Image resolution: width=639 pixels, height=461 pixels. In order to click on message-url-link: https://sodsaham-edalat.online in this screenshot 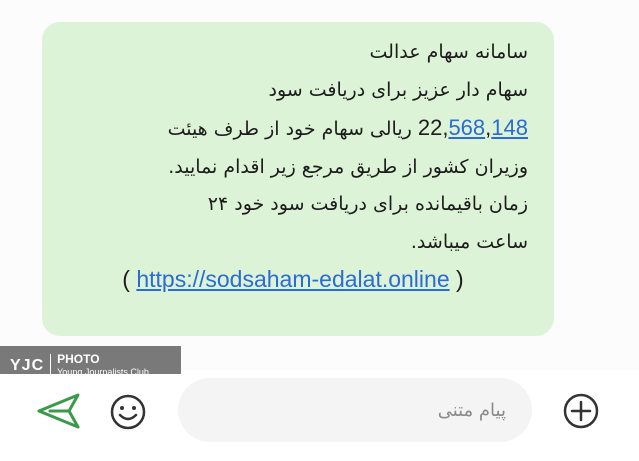, I will do `click(292, 279)`.